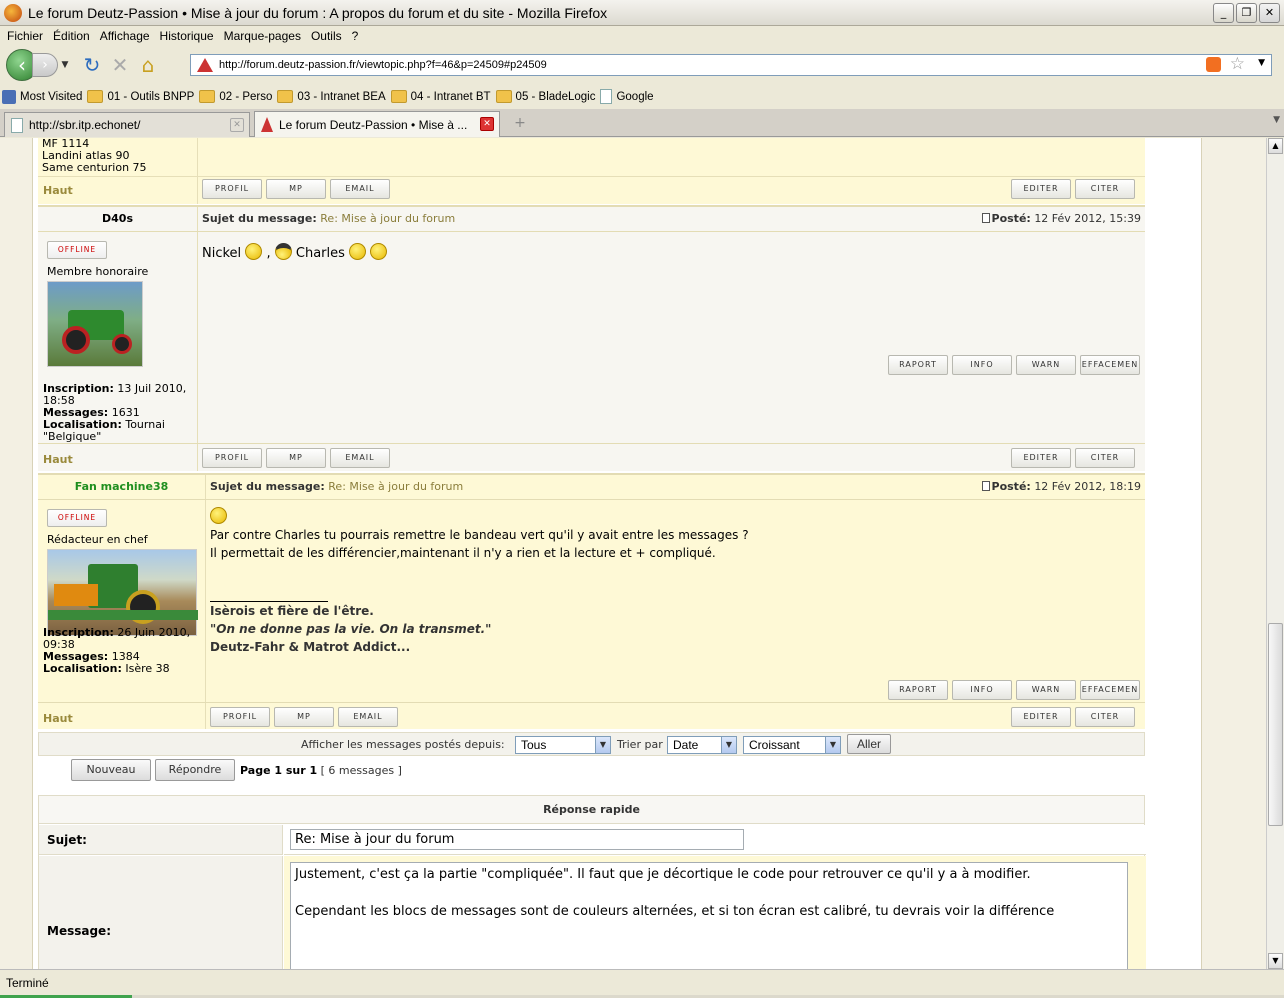 The height and width of the screenshot is (998, 1284). Describe the element at coordinates (195, 770) in the screenshot. I see `reply-button: Répondre` at that location.